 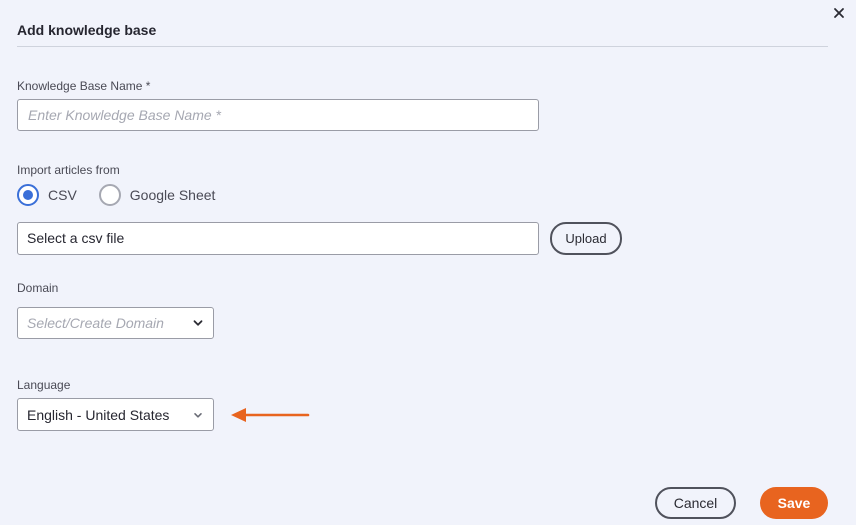 What do you see at coordinates (278, 238) in the screenshot?
I see `csv-file-input: Select a csv file` at bounding box center [278, 238].